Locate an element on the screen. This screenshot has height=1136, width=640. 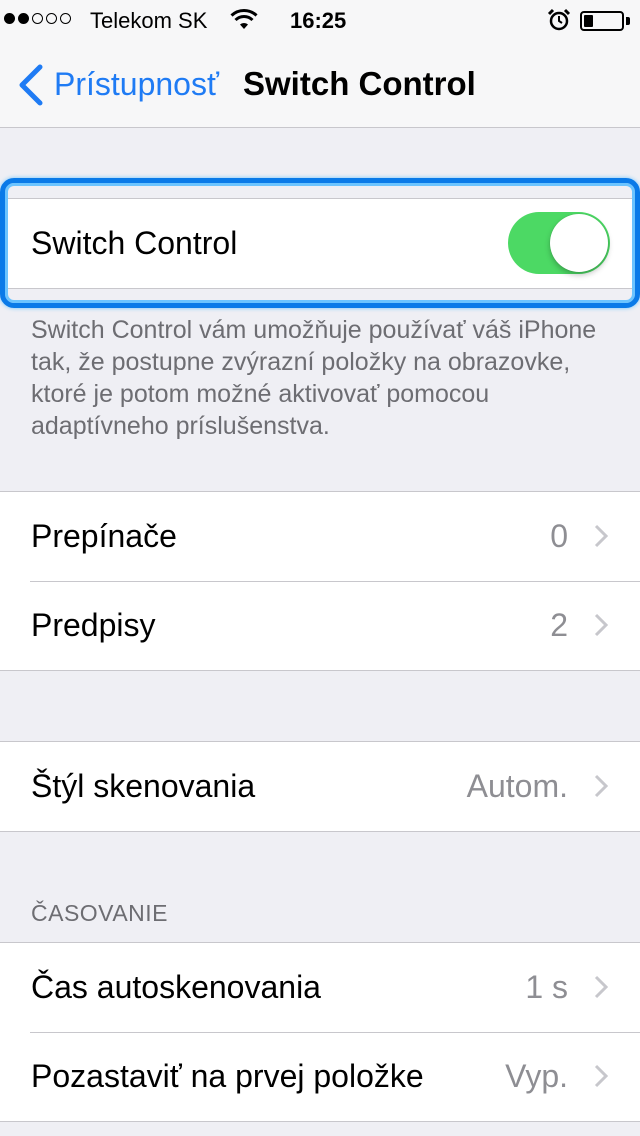
row-scanning-style: Štýl skenovania Autom. is located at coordinates (320, 786).